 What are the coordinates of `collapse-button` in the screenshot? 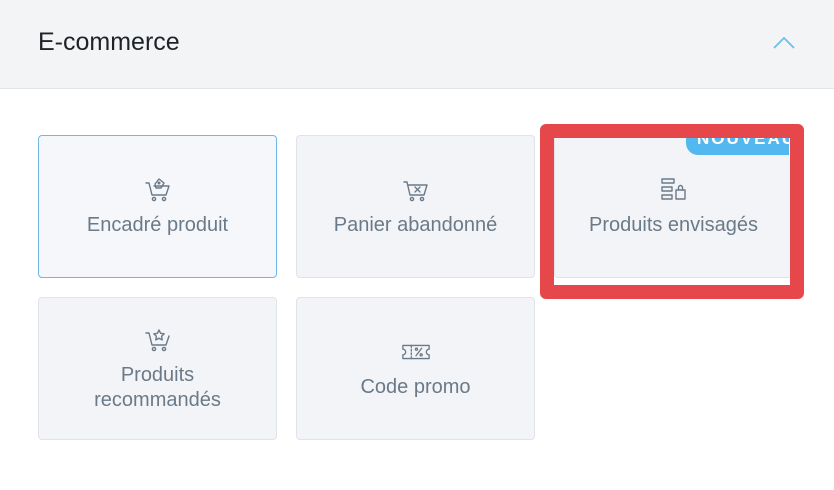 It's located at (784, 43).